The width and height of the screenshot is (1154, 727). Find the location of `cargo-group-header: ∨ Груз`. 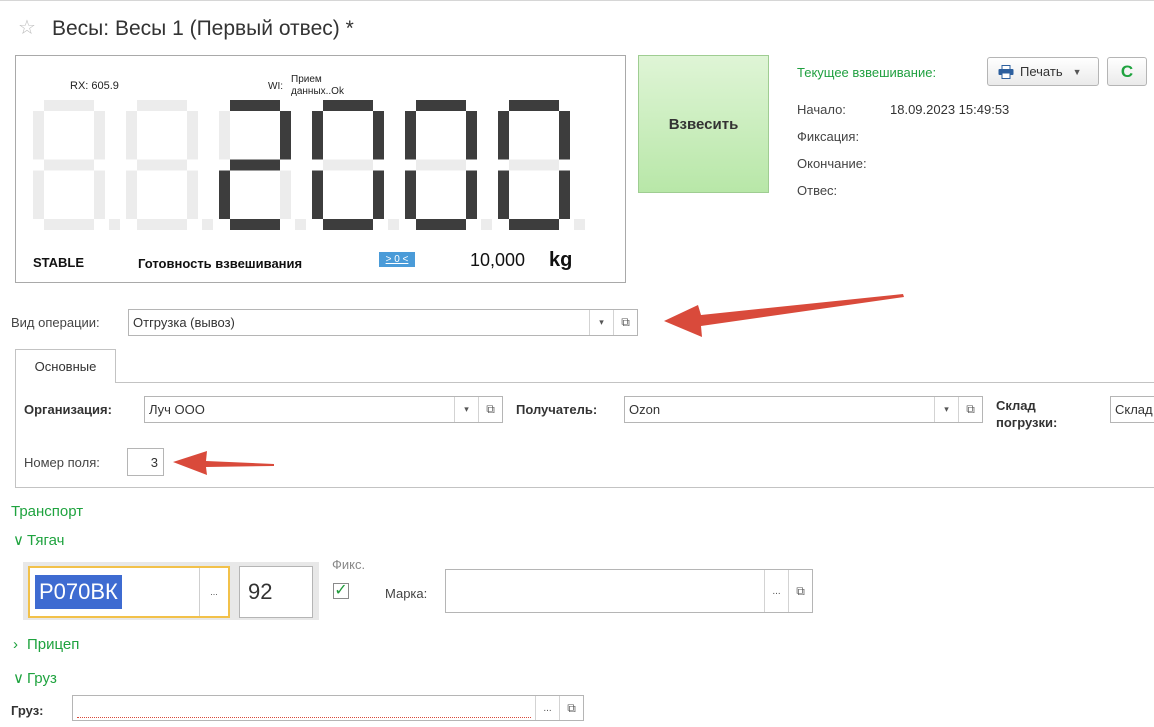

cargo-group-header: ∨ Груз is located at coordinates (35, 678).